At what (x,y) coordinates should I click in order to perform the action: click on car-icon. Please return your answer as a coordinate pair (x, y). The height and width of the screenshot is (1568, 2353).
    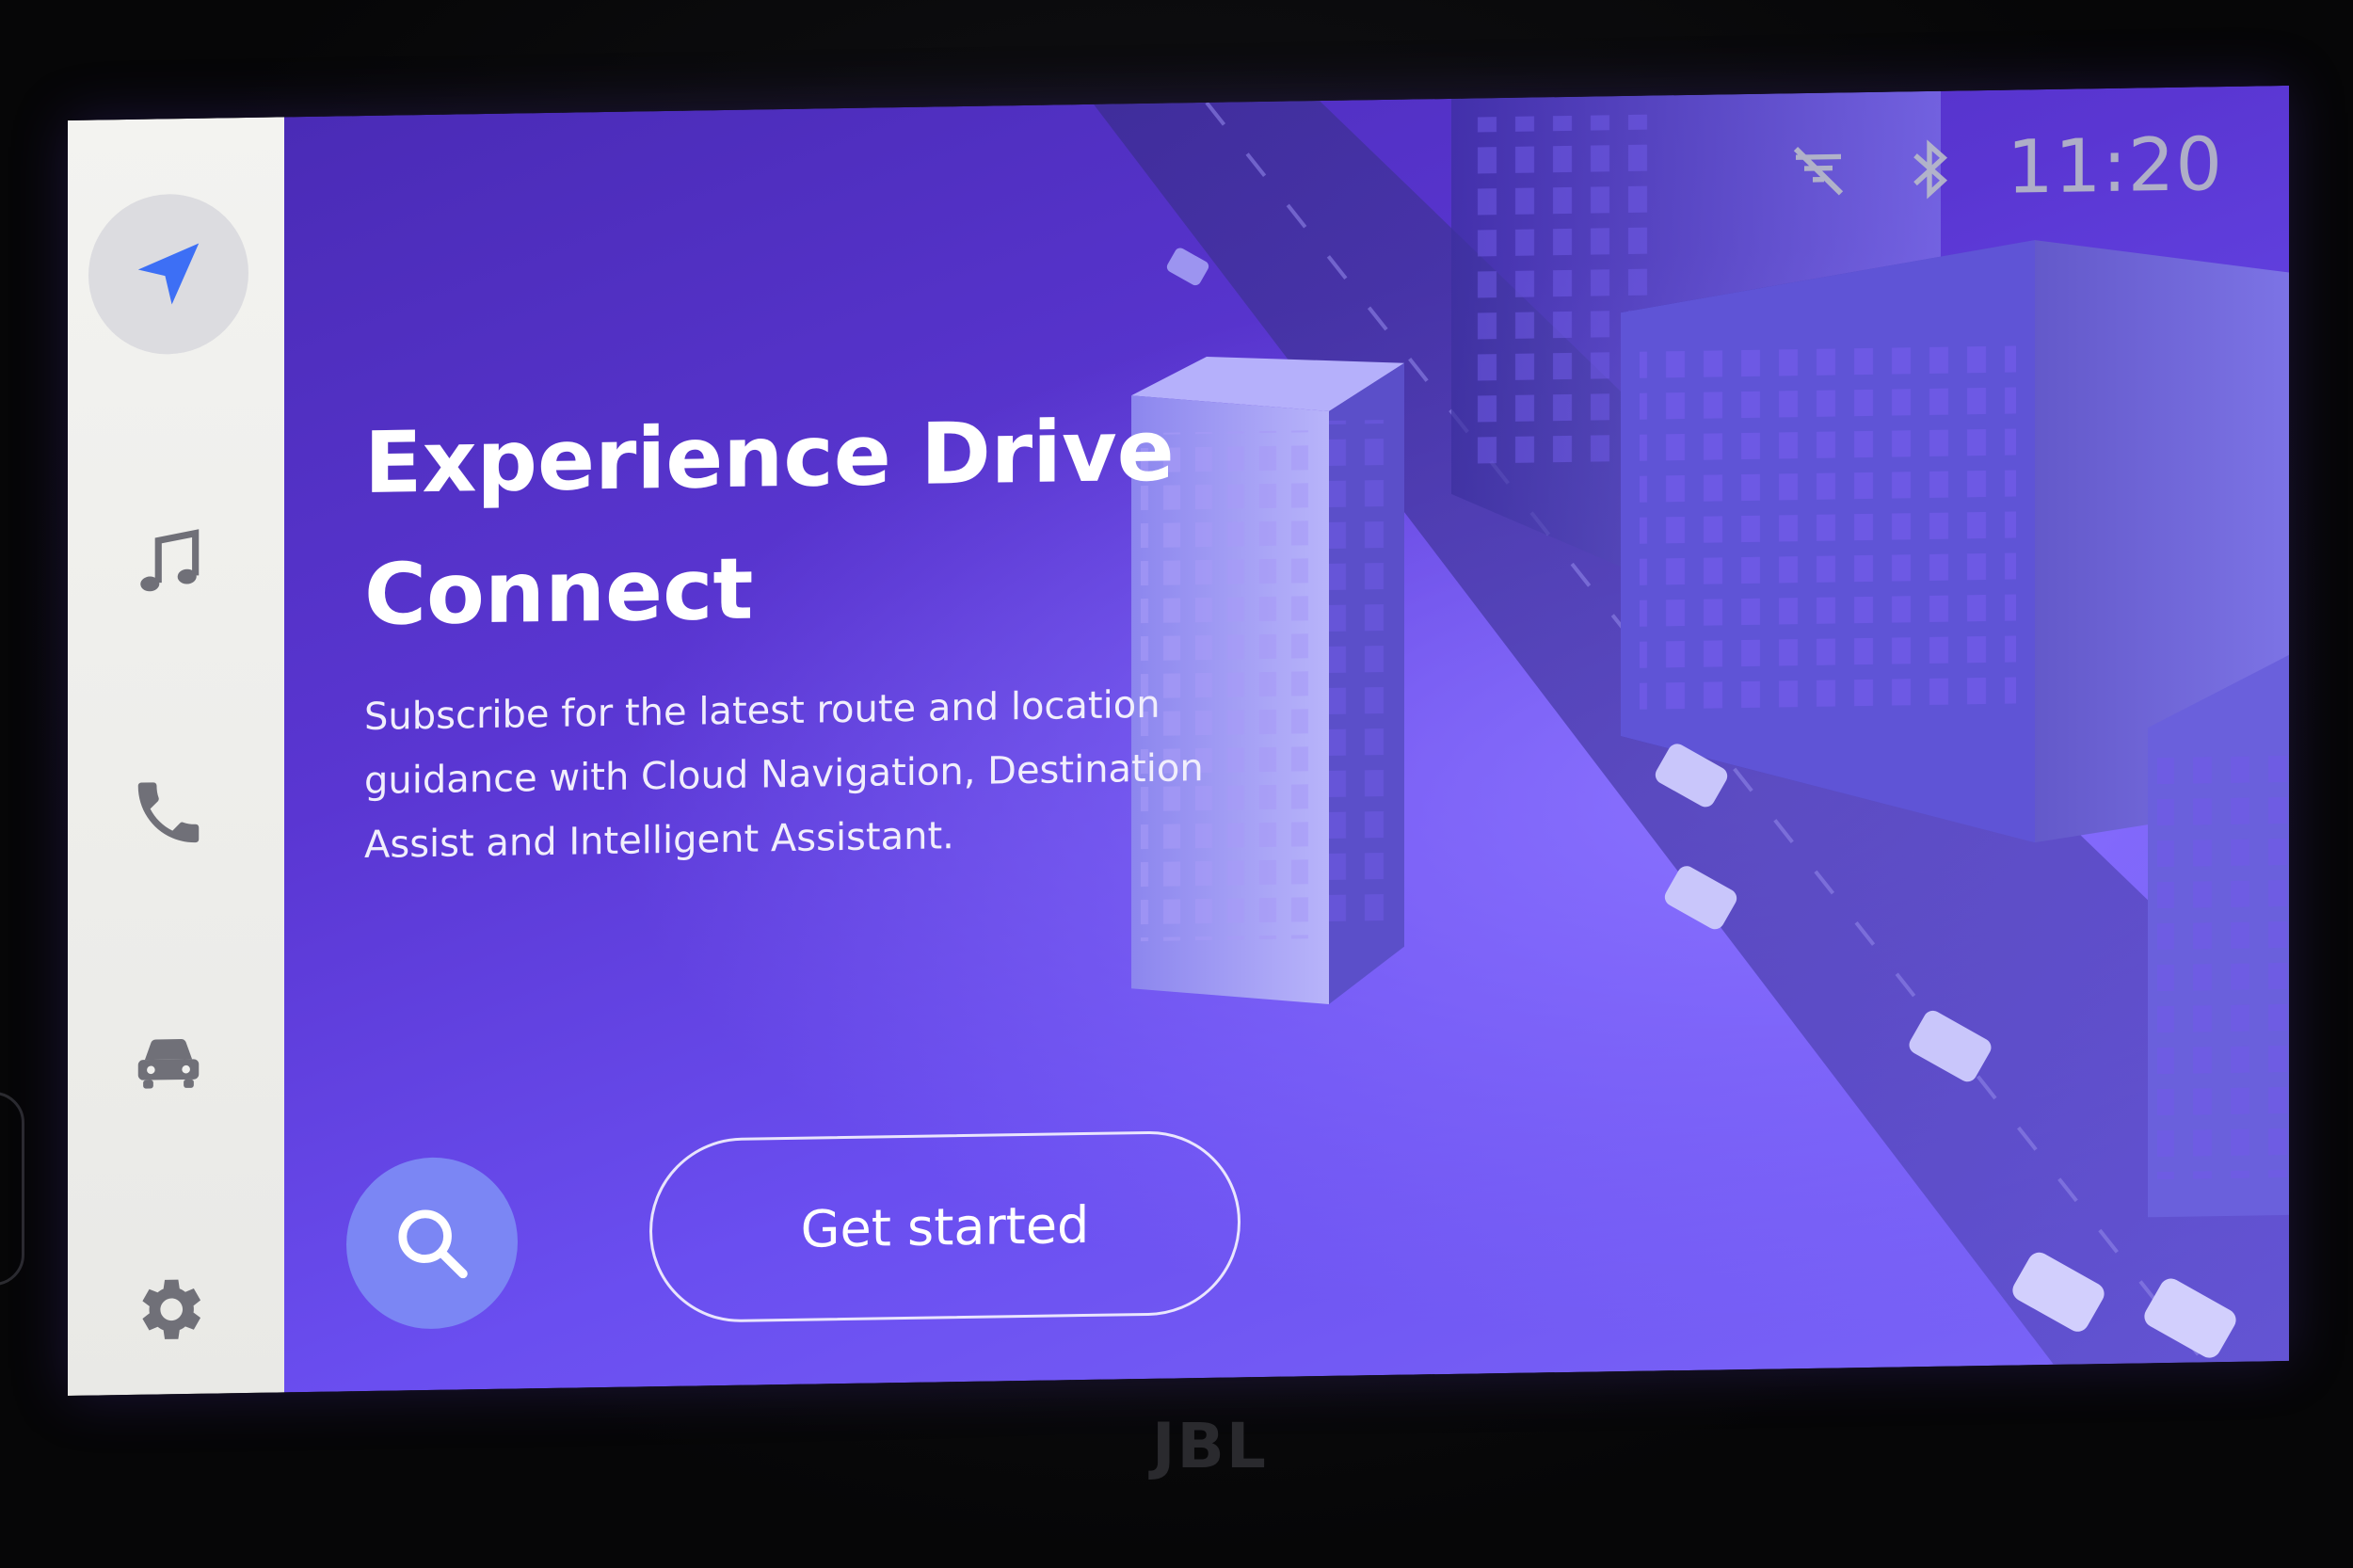
    Looking at the image, I should click on (168, 1064).